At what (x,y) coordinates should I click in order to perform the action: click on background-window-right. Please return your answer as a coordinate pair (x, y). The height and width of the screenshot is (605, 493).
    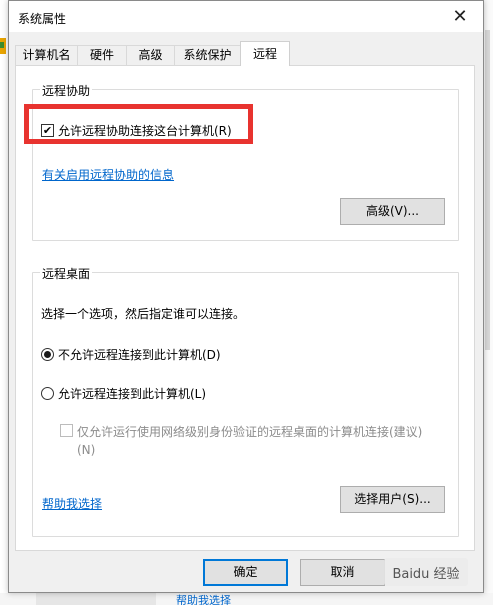
    Looking at the image, I should click on (488, 302).